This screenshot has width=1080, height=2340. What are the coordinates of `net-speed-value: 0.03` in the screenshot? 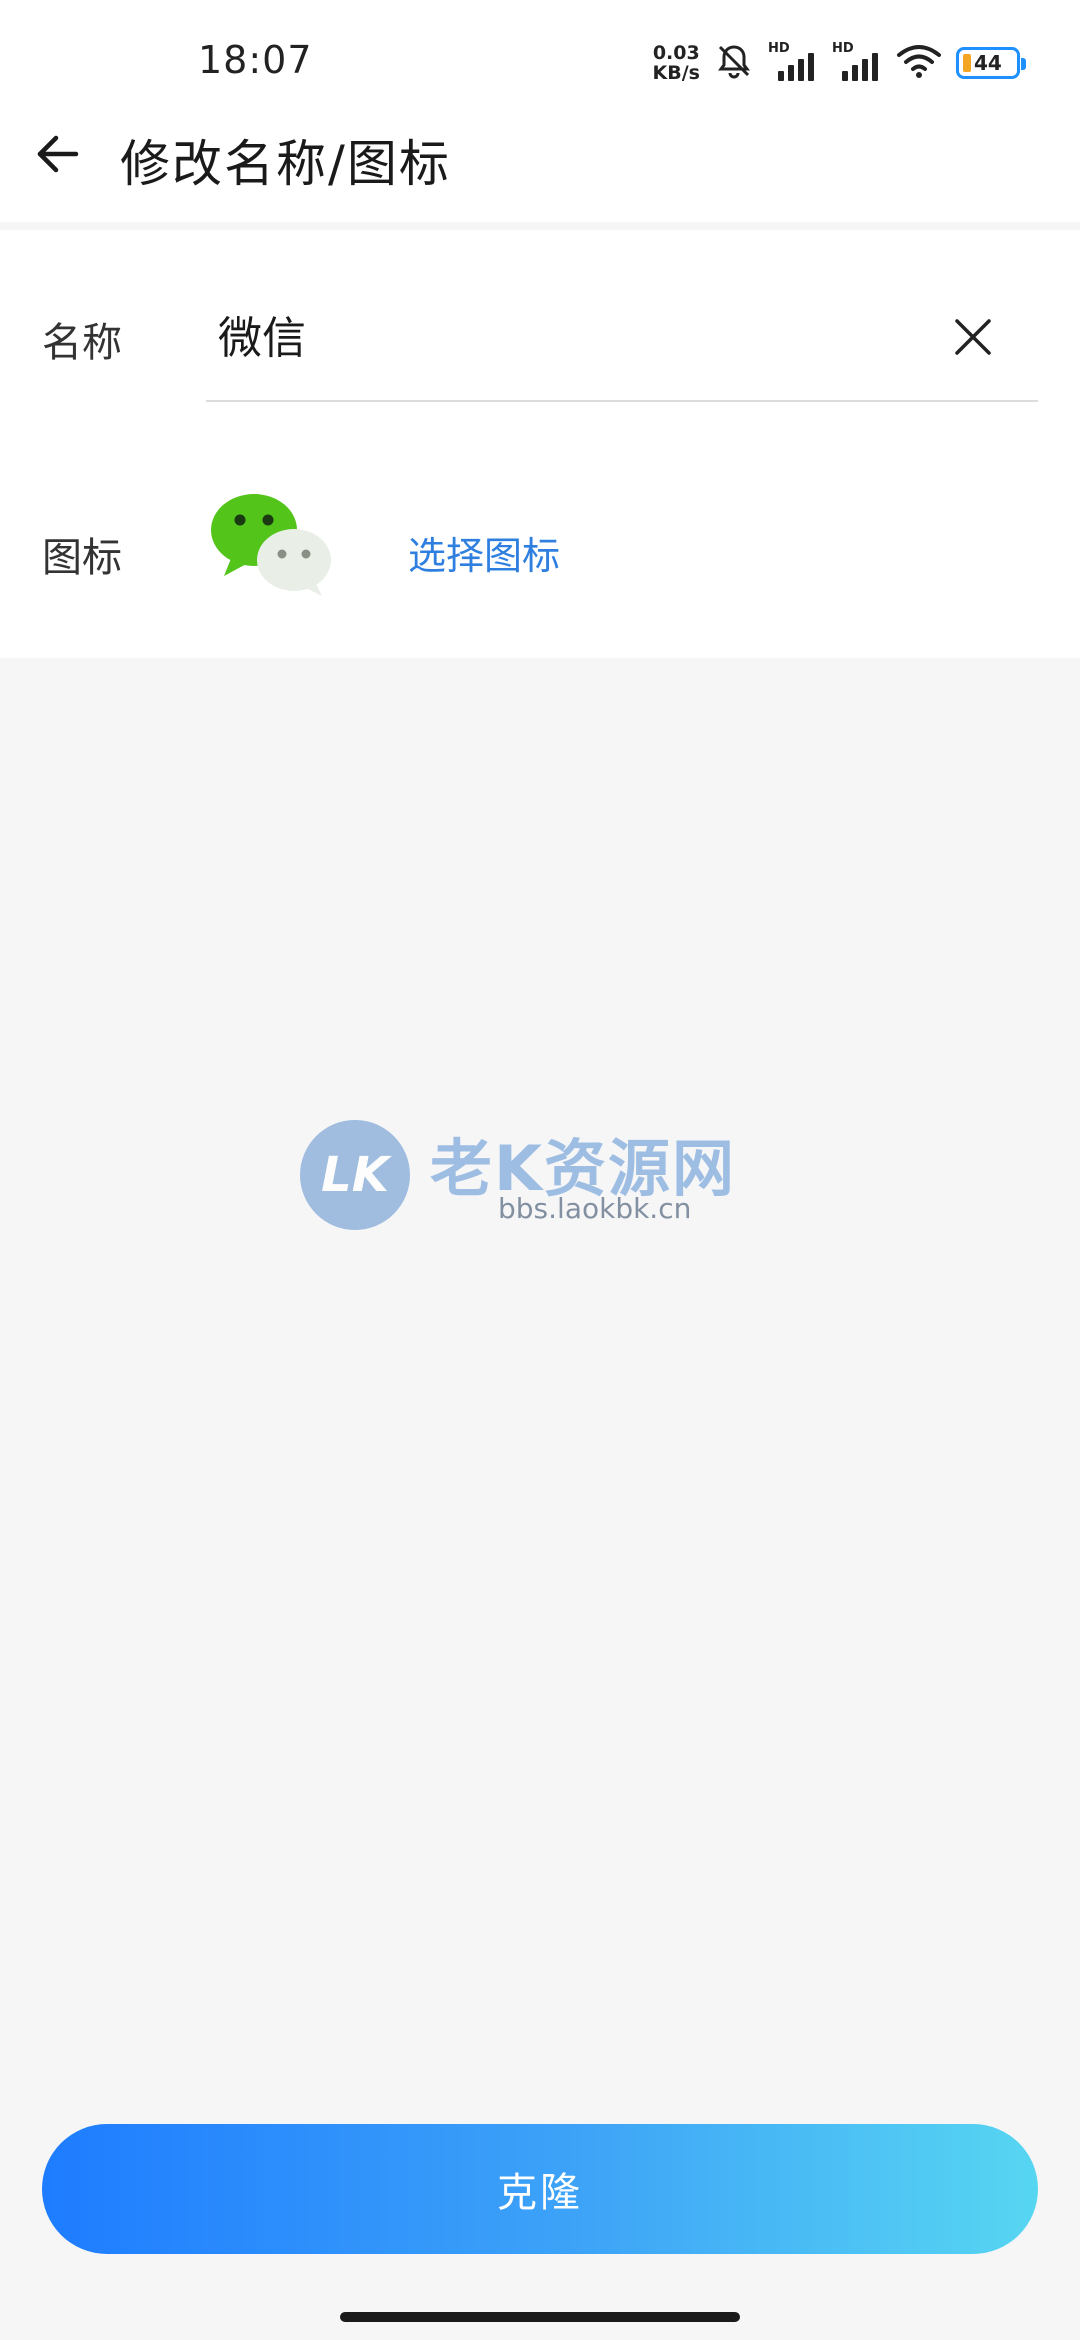 It's located at (676, 53).